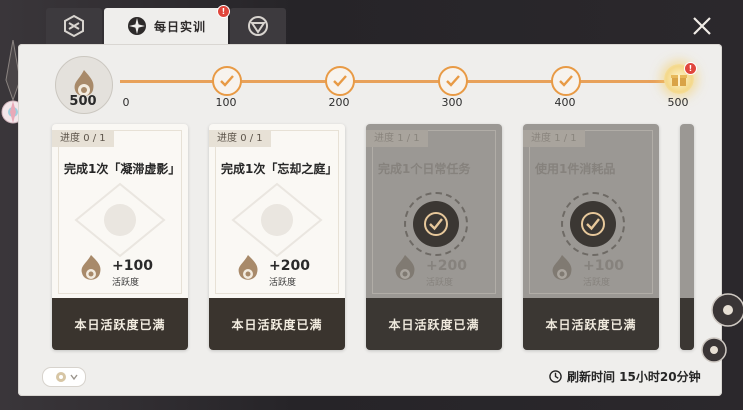  I want to click on triangle-ring-icon, so click(258, 26).